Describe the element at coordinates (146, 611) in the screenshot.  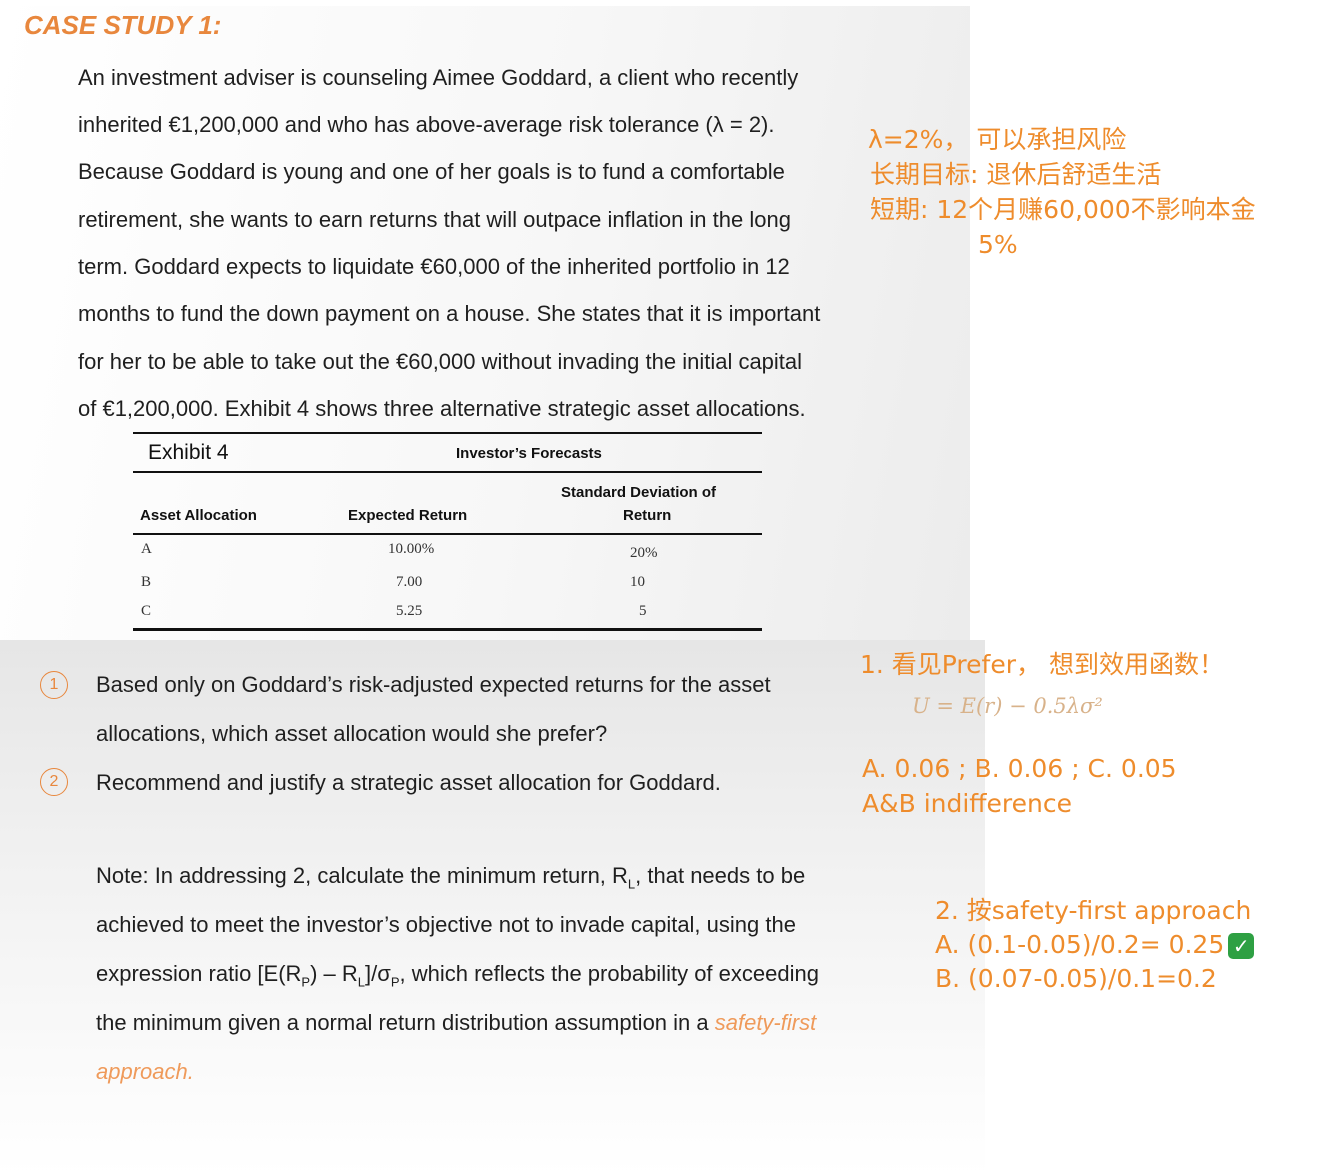
I see `cell-asset: C` at that location.